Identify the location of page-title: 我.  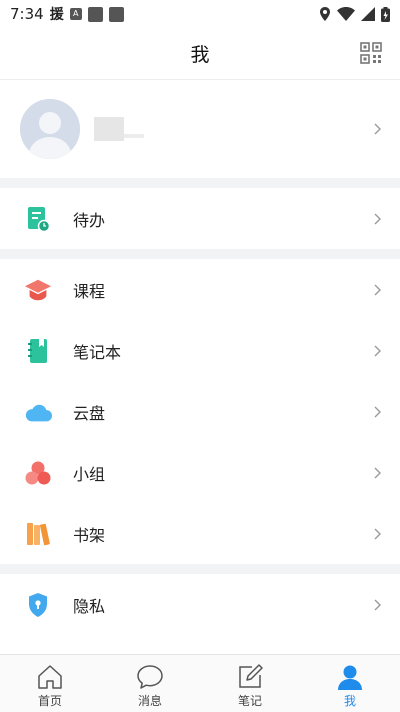
(200, 55).